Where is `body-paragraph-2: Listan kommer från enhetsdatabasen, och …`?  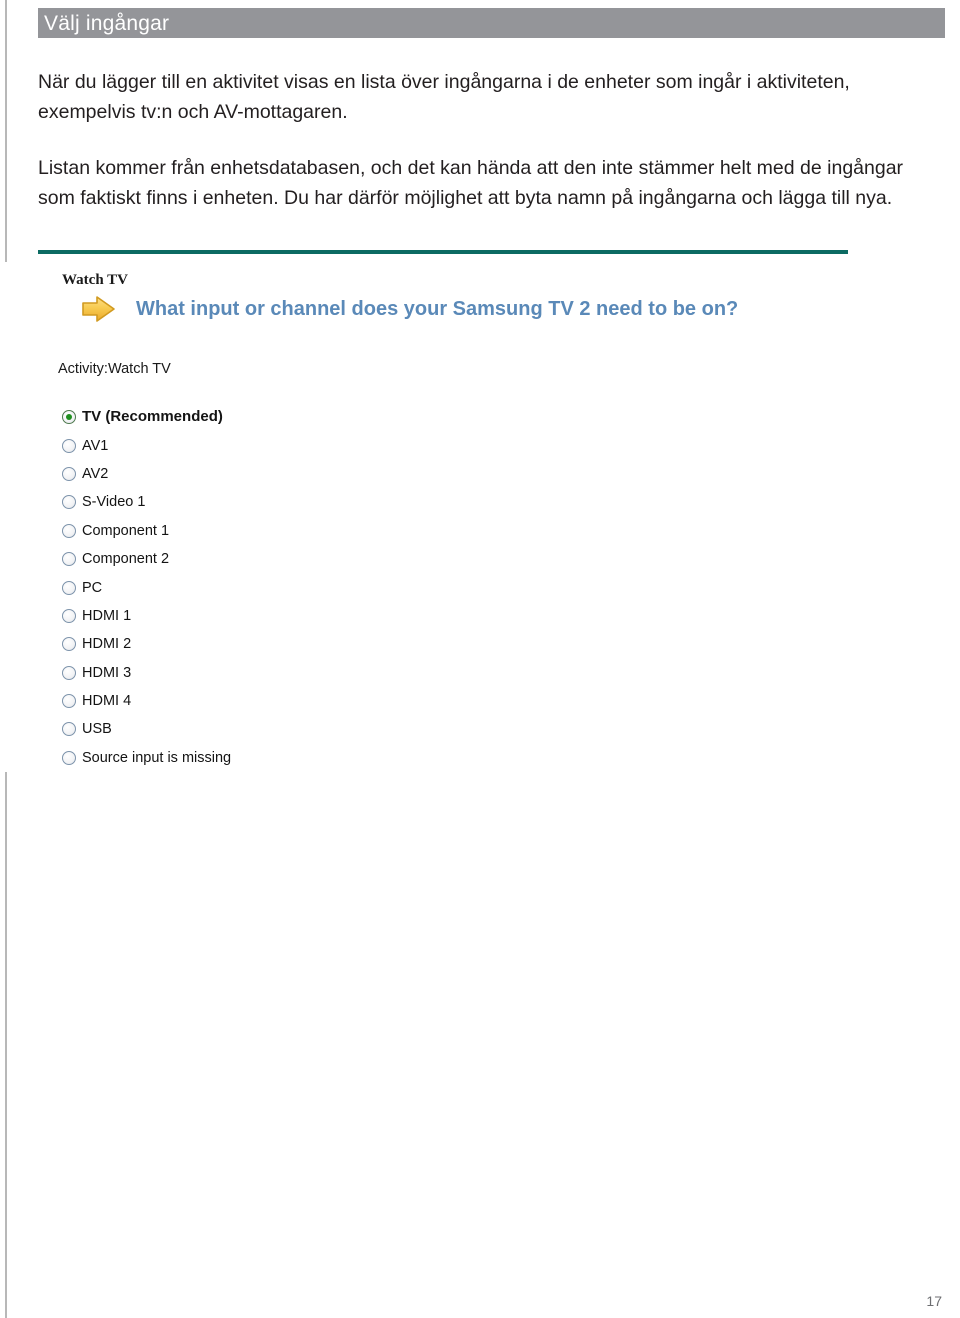 body-paragraph-2: Listan kommer från enhetsdatabasen, och … is located at coordinates (471, 182).